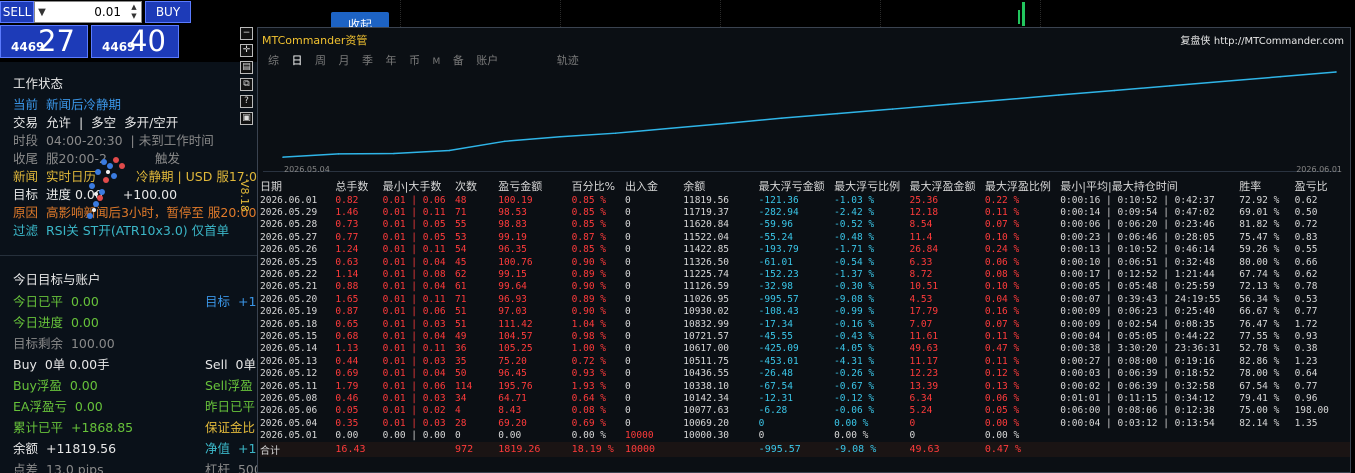 The image size is (1355, 473). I want to click on dropdown-arrow-icon: ▼, so click(42, 12).